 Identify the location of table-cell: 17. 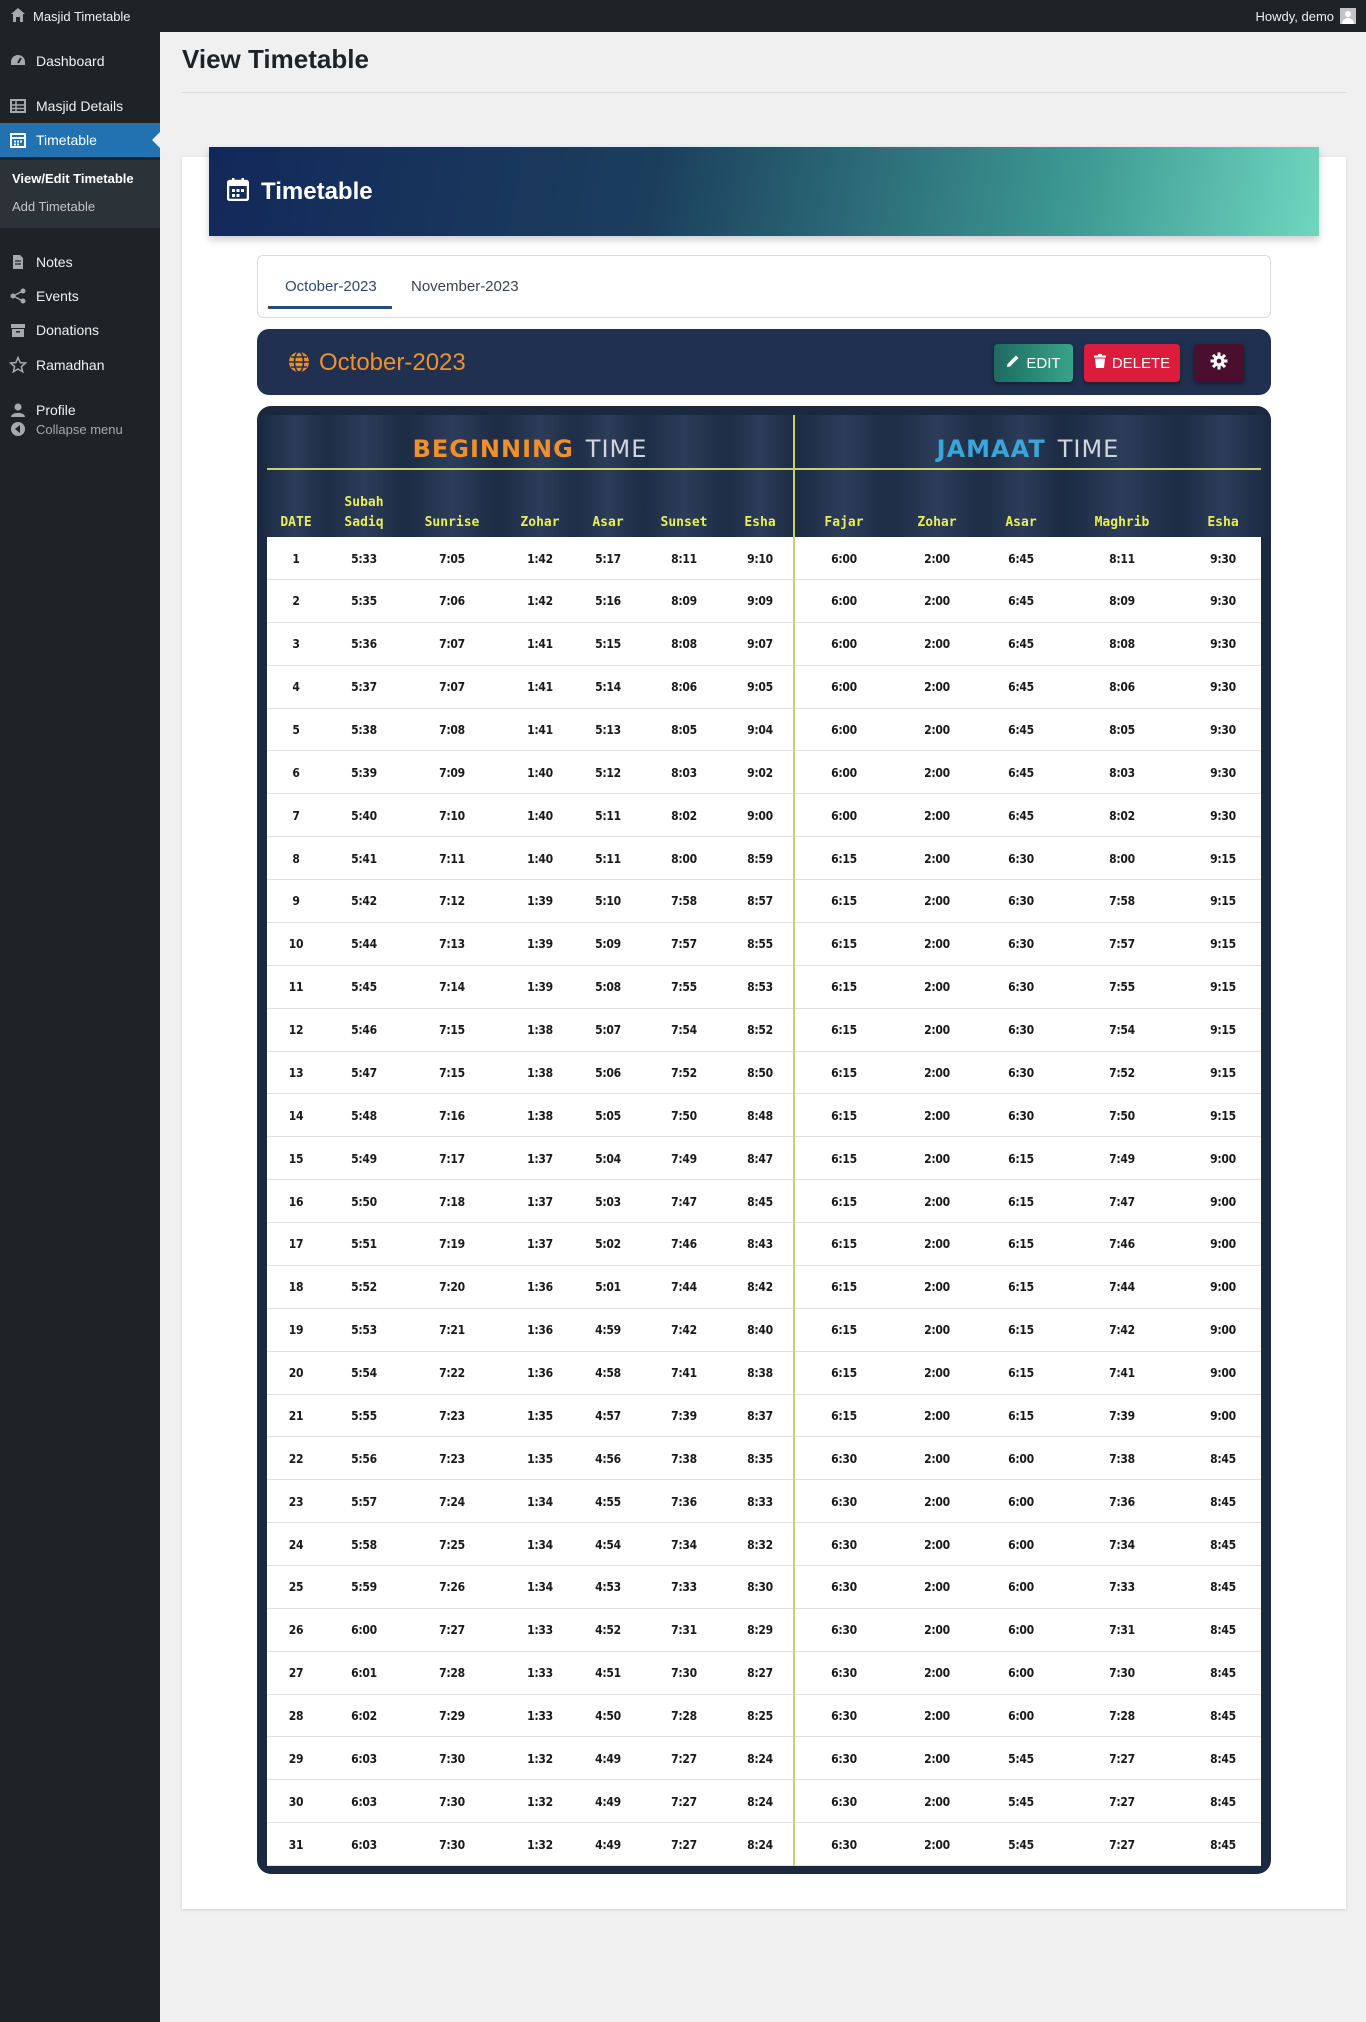
(296, 1244).